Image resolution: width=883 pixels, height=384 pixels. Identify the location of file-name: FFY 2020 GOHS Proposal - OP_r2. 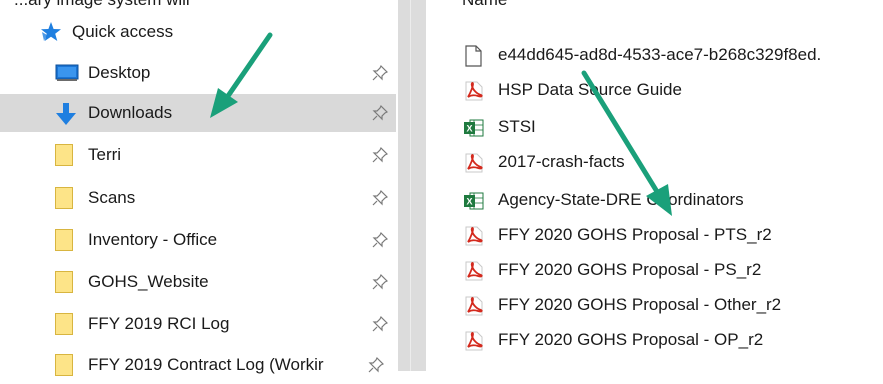
(631, 339).